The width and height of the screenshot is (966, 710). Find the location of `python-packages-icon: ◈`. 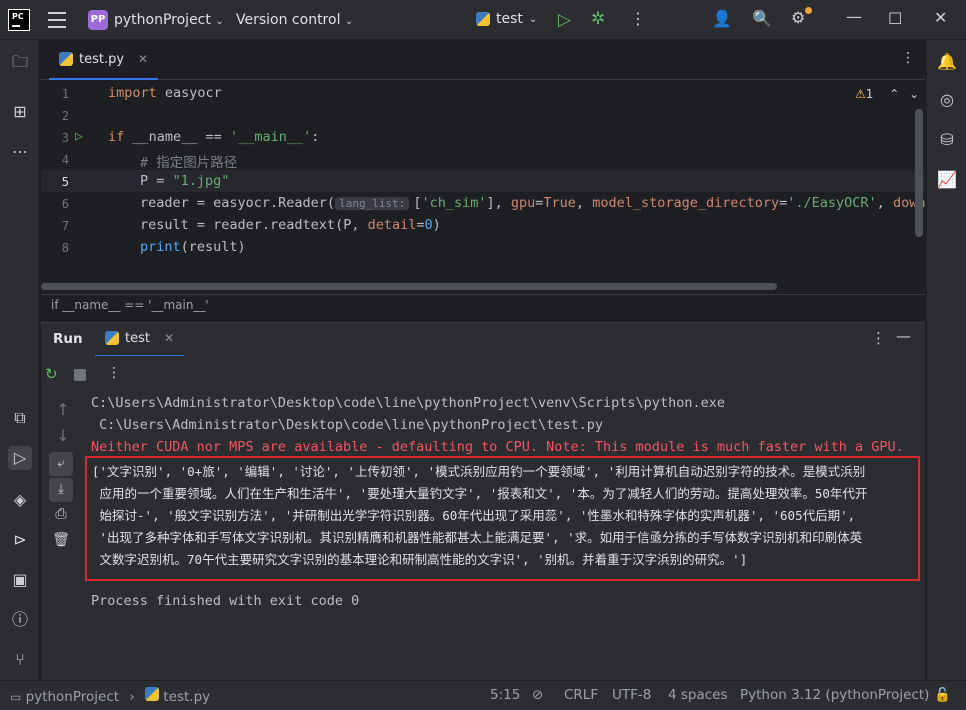

python-packages-icon: ◈ is located at coordinates (20, 500).